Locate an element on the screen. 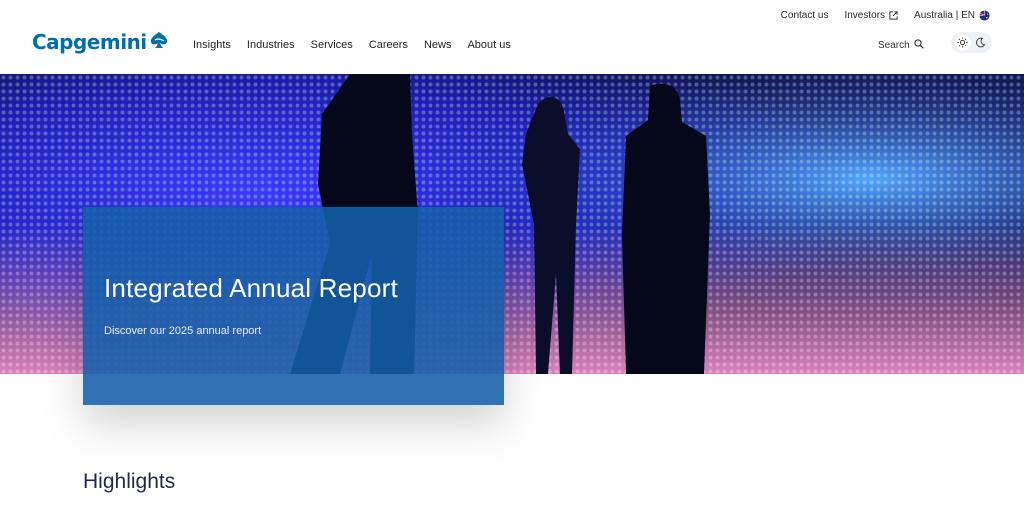 The height and width of the screenshot is (508, 1024). search-icon is located at coordinates (919, 45).